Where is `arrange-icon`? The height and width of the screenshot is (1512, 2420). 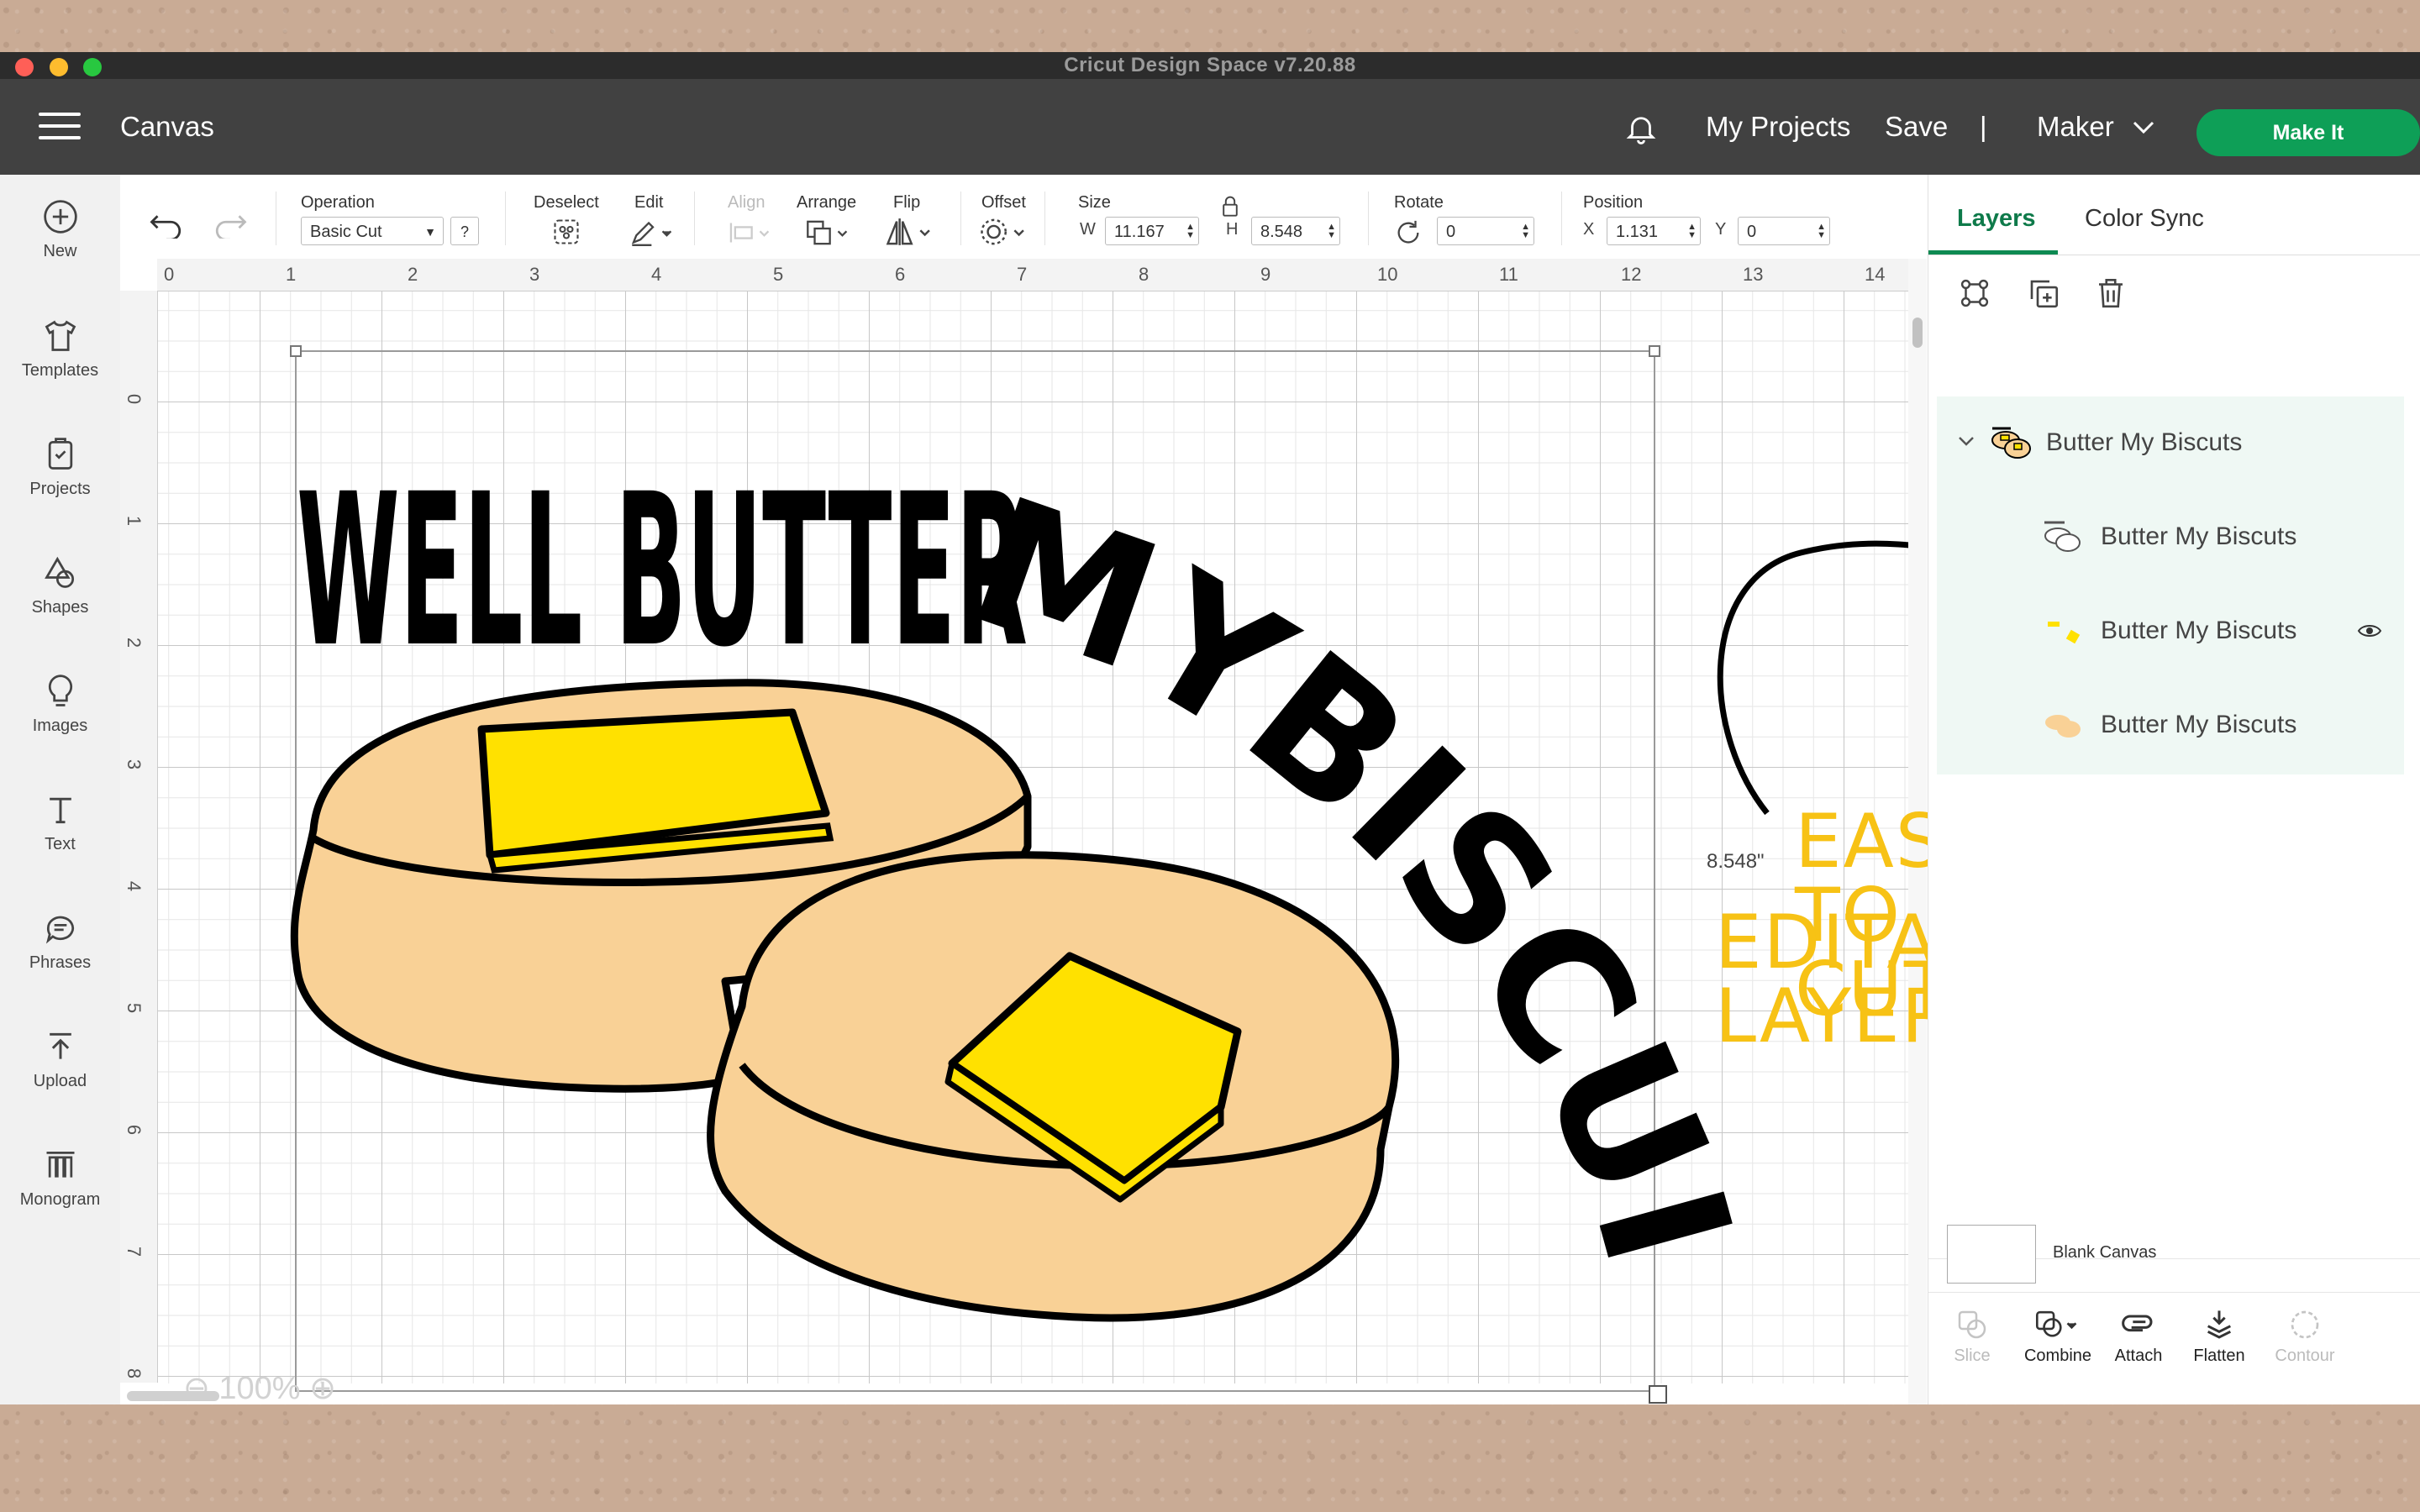 arrange-icon is located at coordinates (828, 234).